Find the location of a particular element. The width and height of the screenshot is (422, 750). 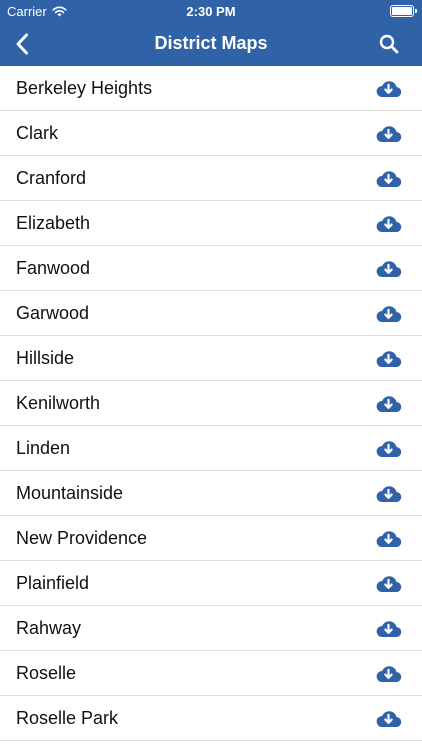

page-title: District Maps is located at coordinates (211, 43).